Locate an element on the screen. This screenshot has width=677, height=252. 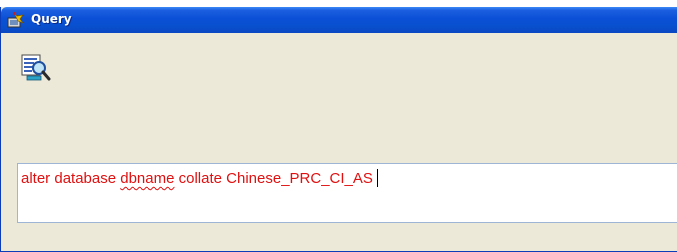
query-text-after: collate Chinese_PRC_CI_AS is located at coordinates (273, 178).